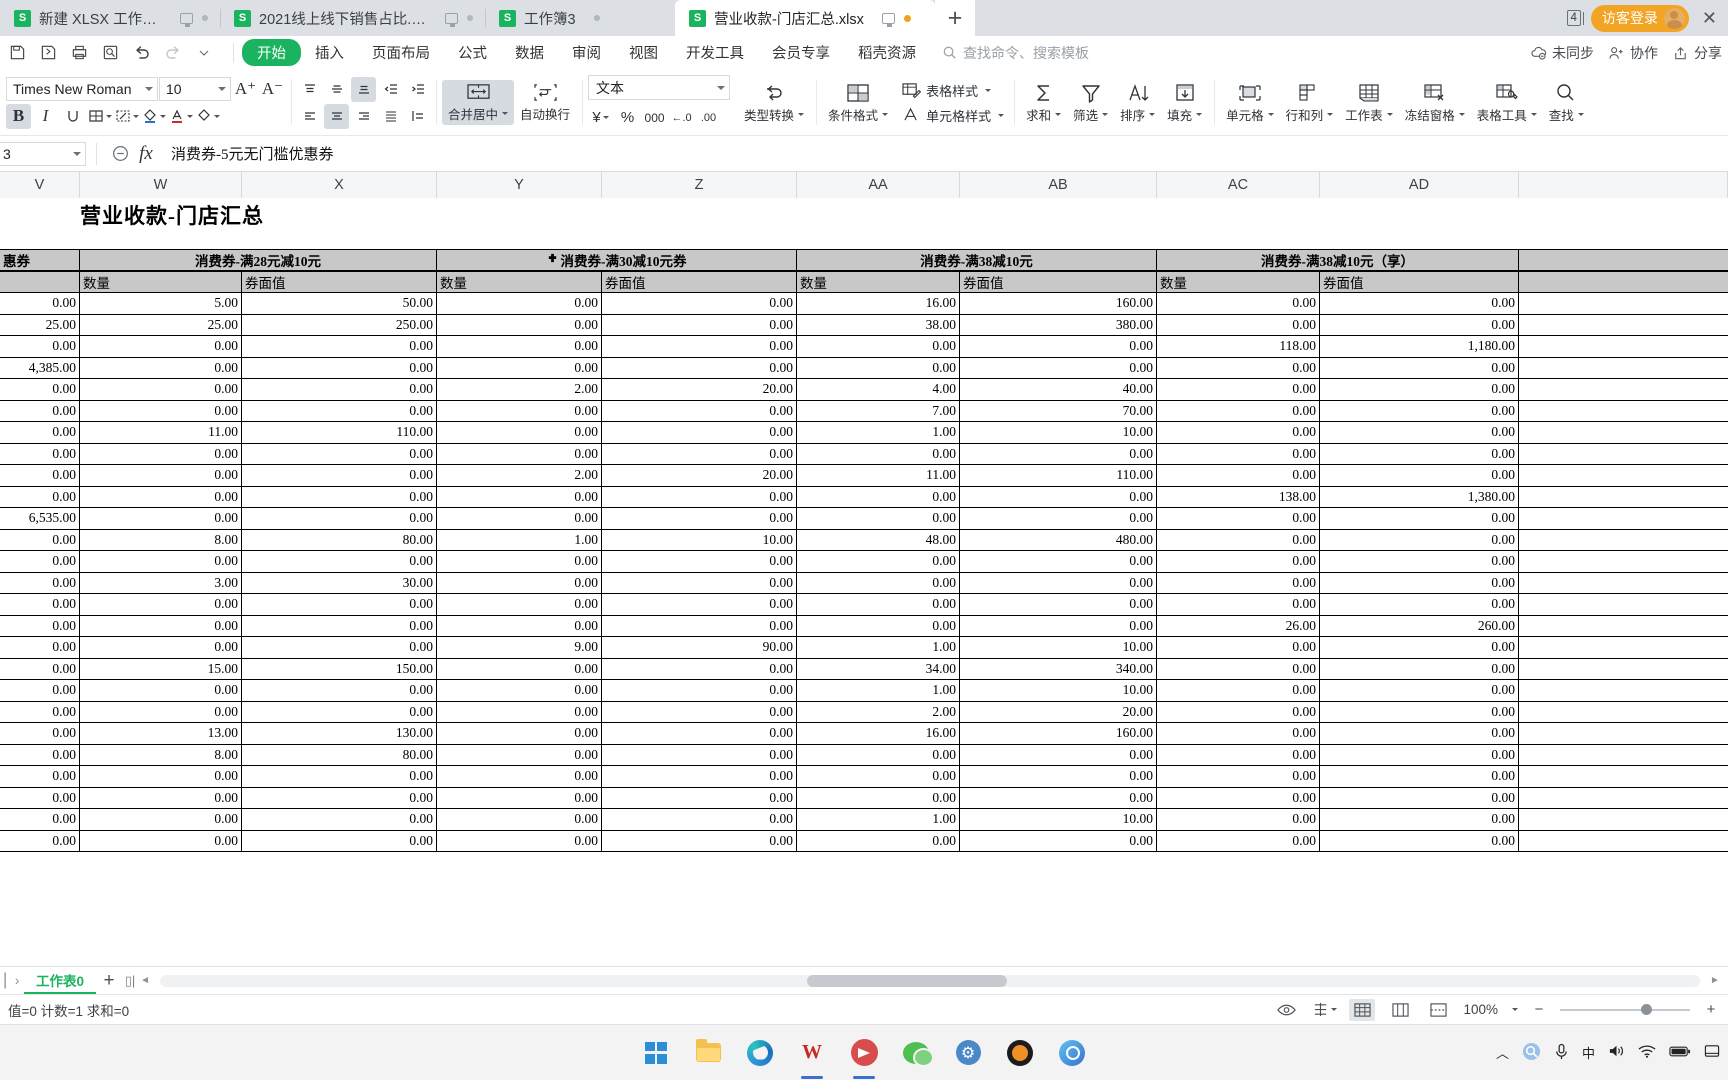 This screenshot has height=1080, width=1728. What do you see at coordinates (878, 304) in the screenshot?
I see `table-cell: 16.00` at bounding box center [878, 304].